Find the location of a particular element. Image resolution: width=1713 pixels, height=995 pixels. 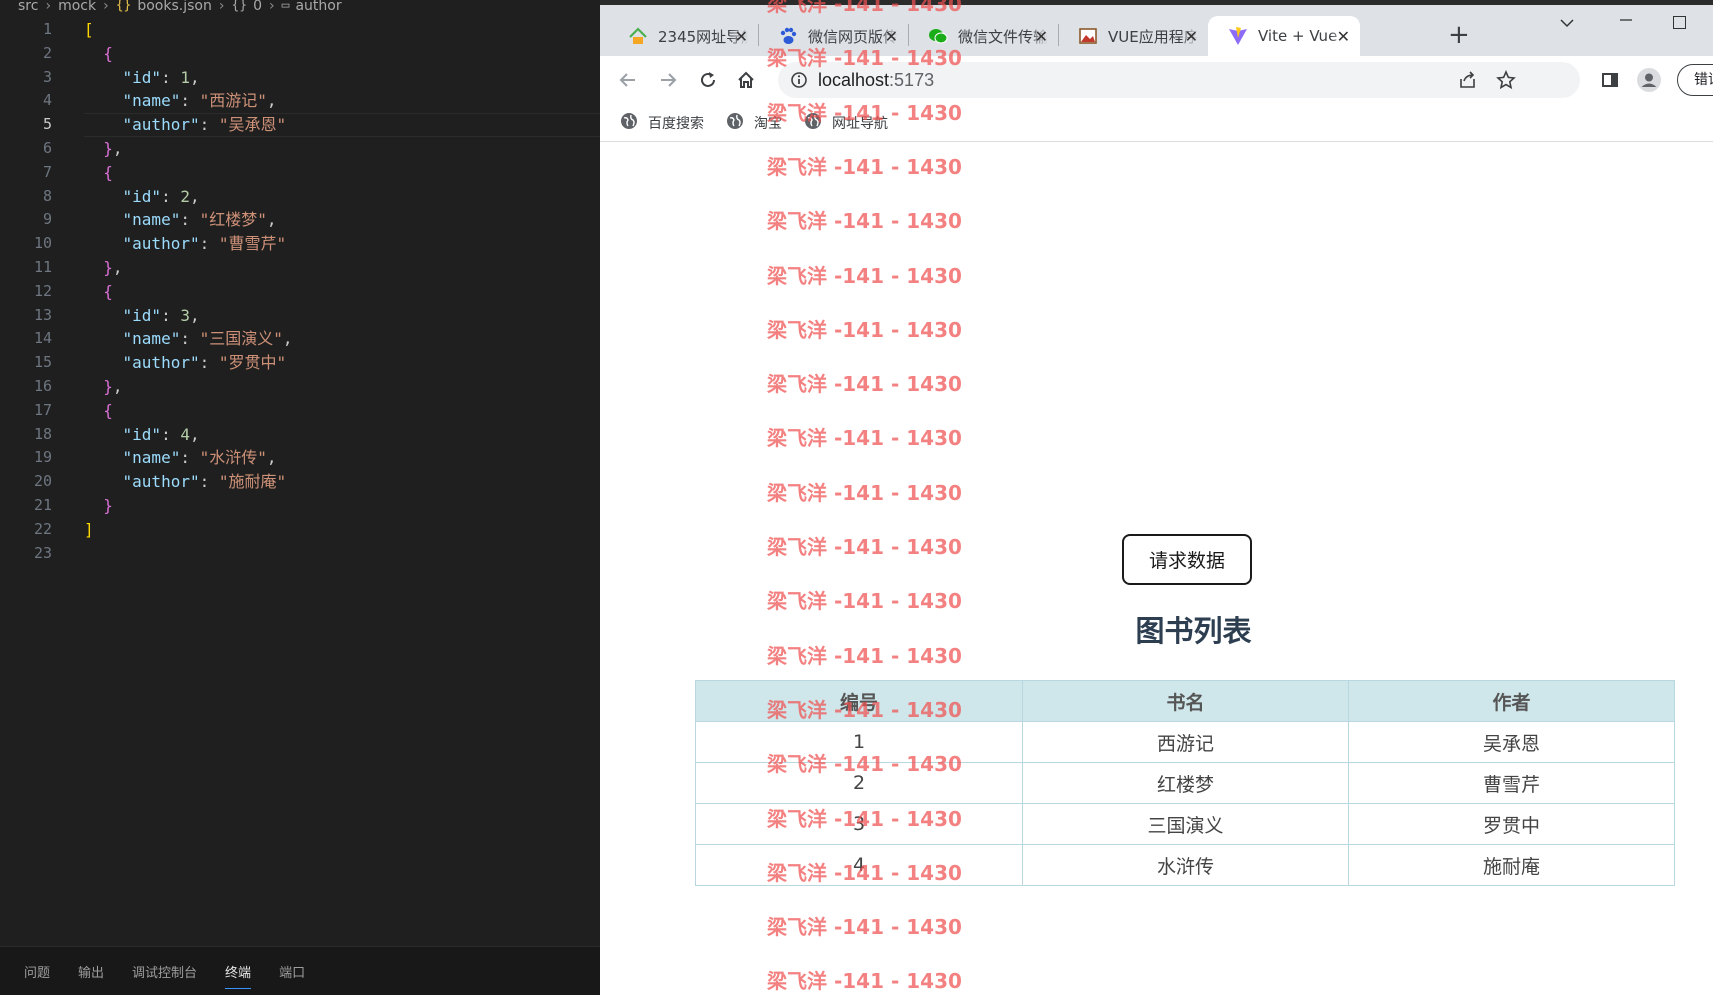

book-table: 编号 书名 作者 1 西游记 吴承恩 2 红楼梦 曹雪芹 3 三国演义 罗贯中 4 水浒传 施耐庵 is located at coordinates (1185, 783).